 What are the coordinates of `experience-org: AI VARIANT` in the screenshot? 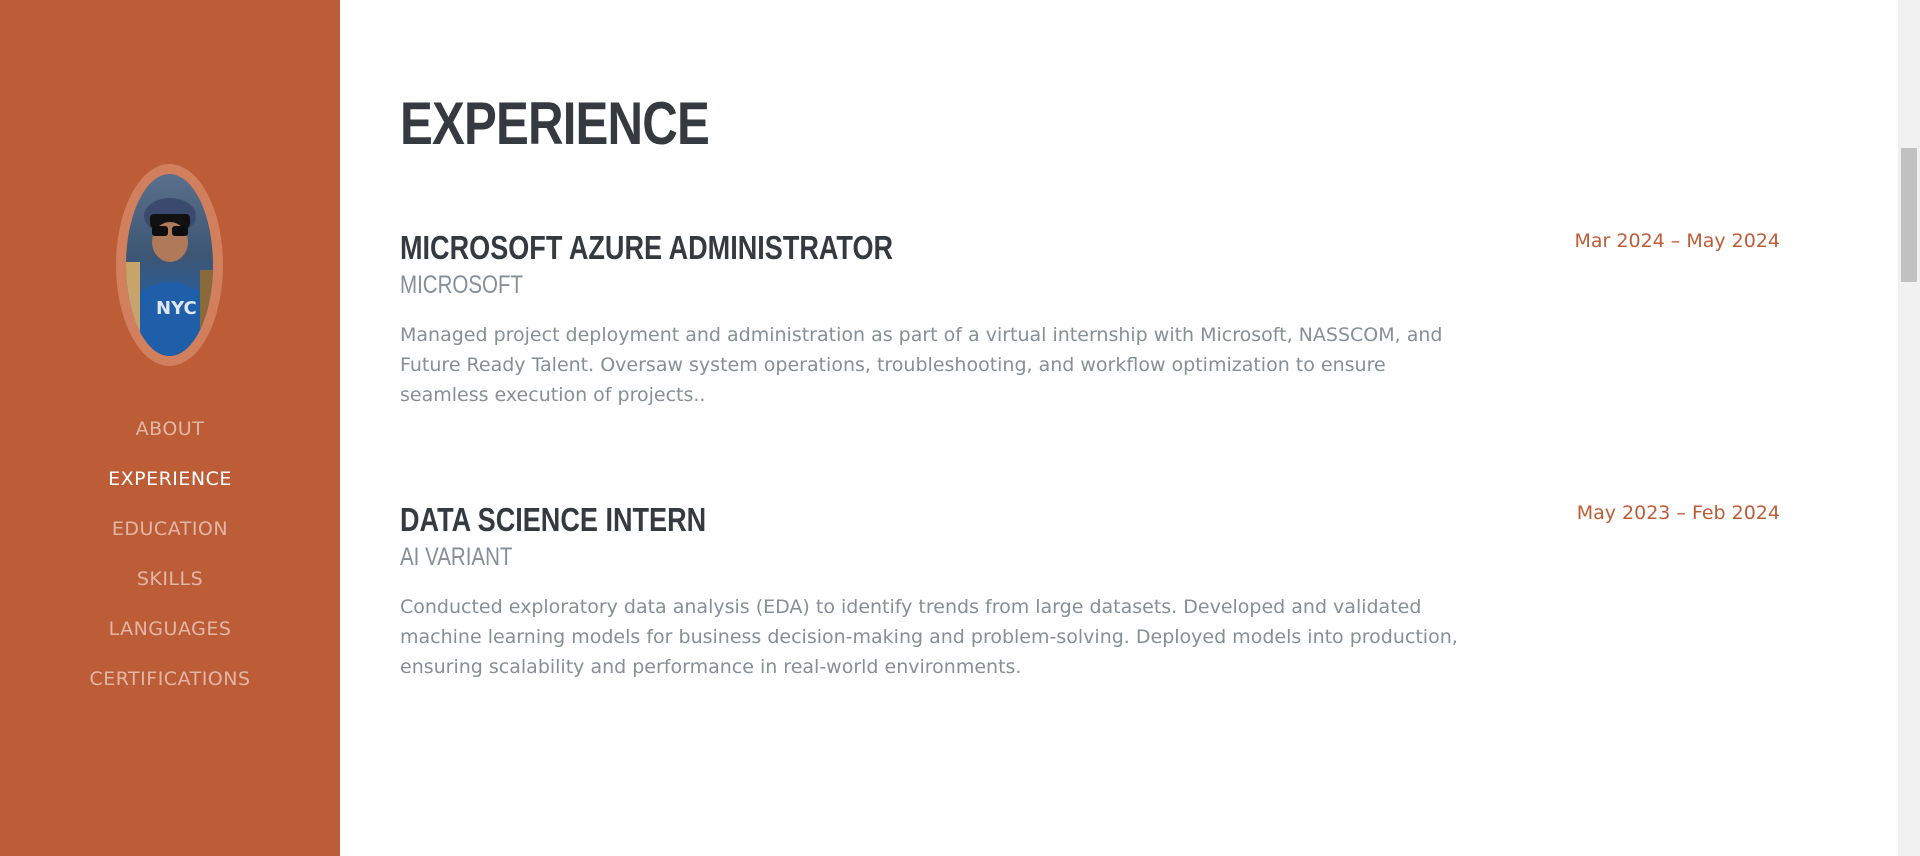 It's located at (456, 557).